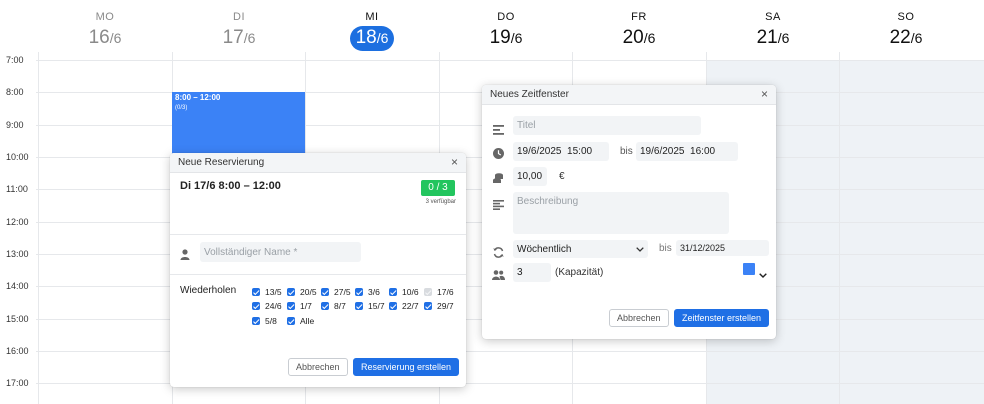 The height and width of the screenshot is (404, 984). I want to click on repeat-date-checkbox: 20/5, so click(302, 292).